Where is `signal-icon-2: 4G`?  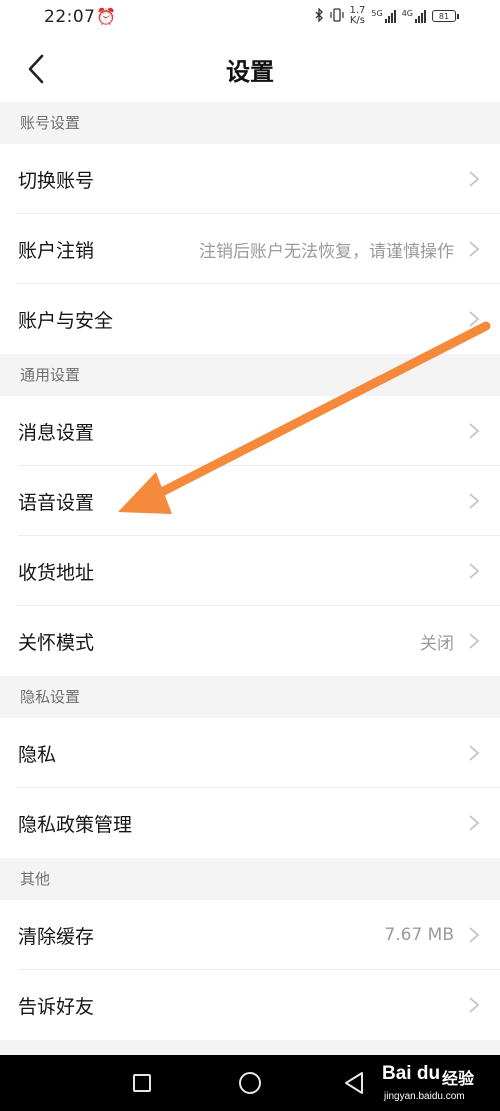
signal-icon-2: 4G is located at coordinates (414, 16).